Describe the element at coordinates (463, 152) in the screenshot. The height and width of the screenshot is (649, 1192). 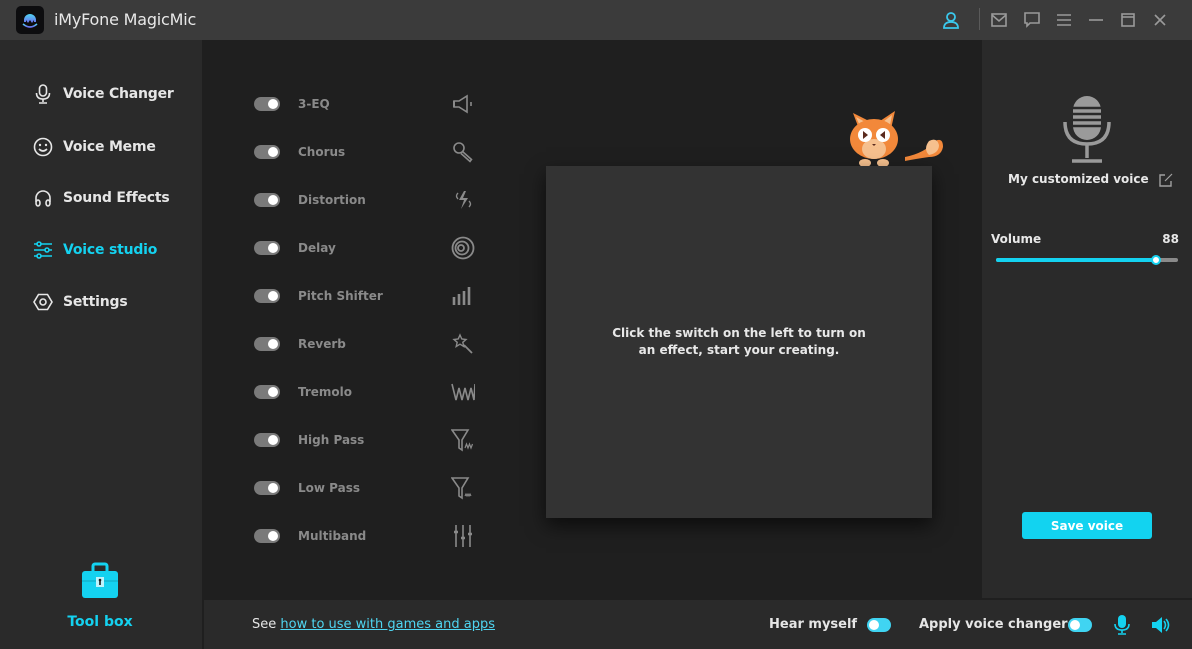
I see `microphone-handheld-icon` at that location.